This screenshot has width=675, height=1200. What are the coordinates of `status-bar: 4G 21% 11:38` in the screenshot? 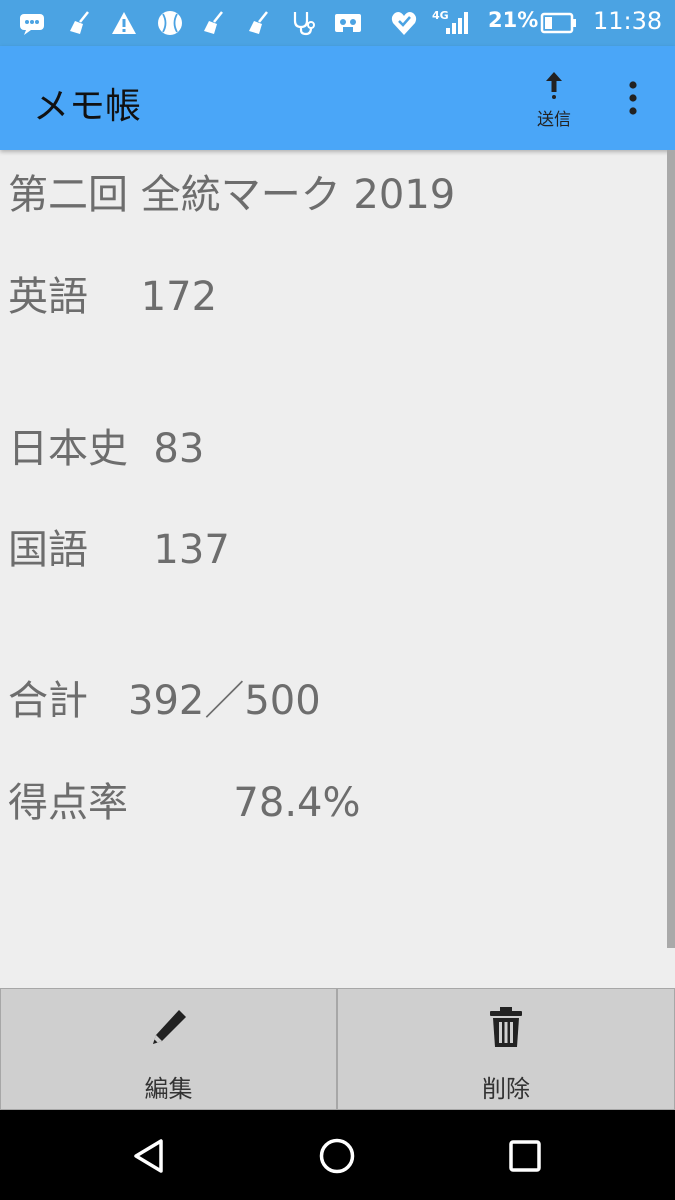 It's located at (337, 23).